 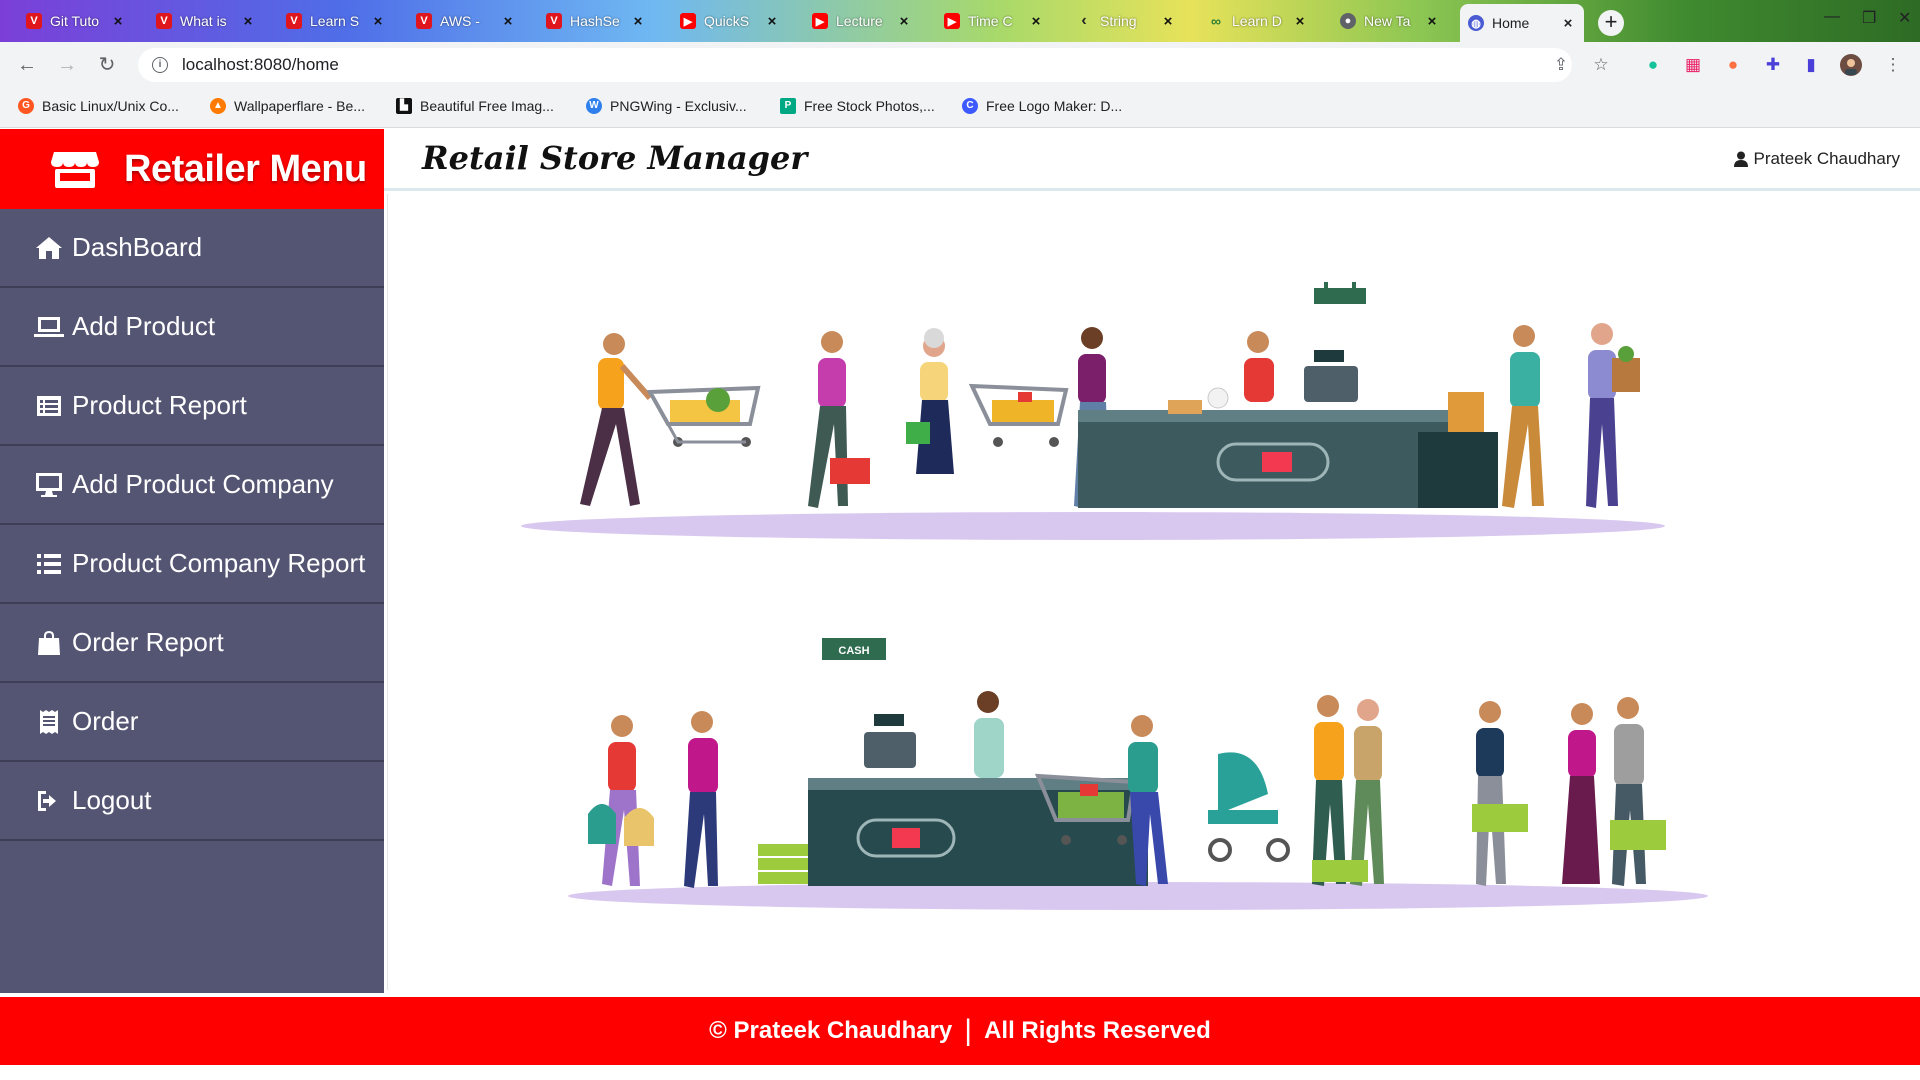 I want to click on sidebar-item-dashboard: DashBoard, so click(x=192, y=248).